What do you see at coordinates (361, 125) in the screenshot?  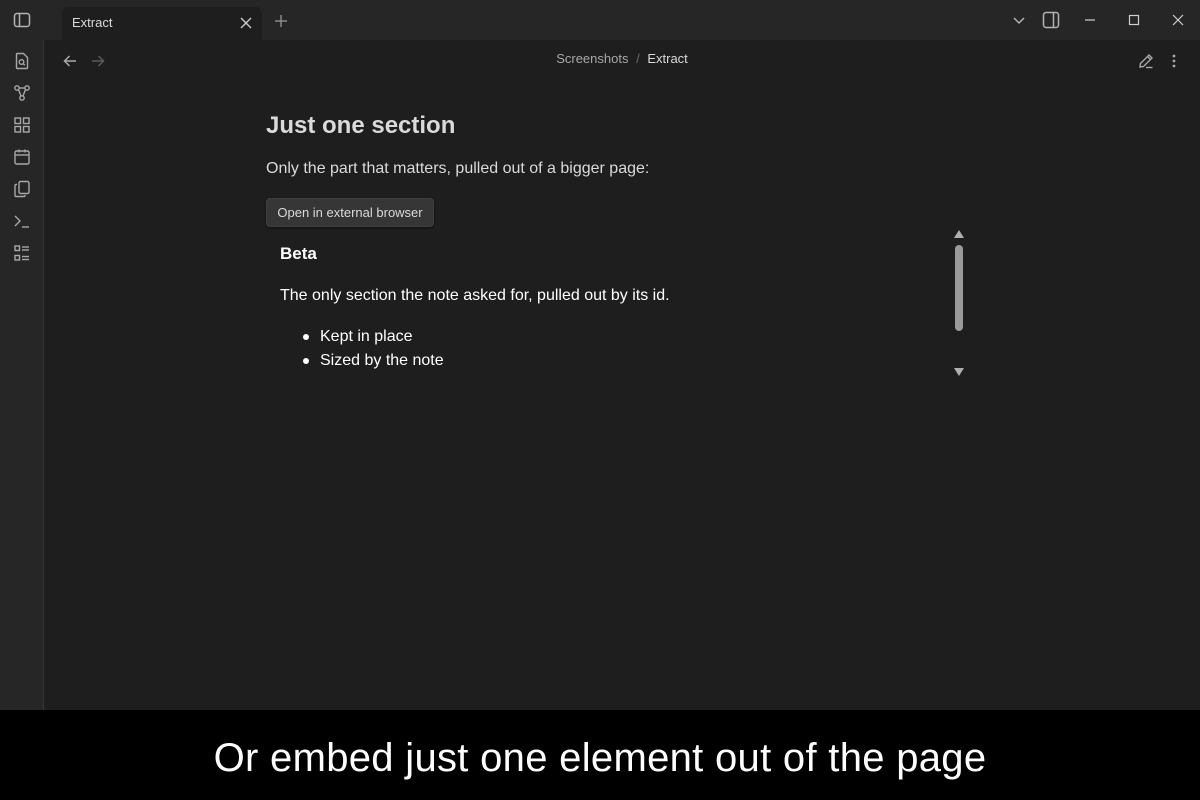 I see `note-title: Just one section` at bounding box center [361, 125].